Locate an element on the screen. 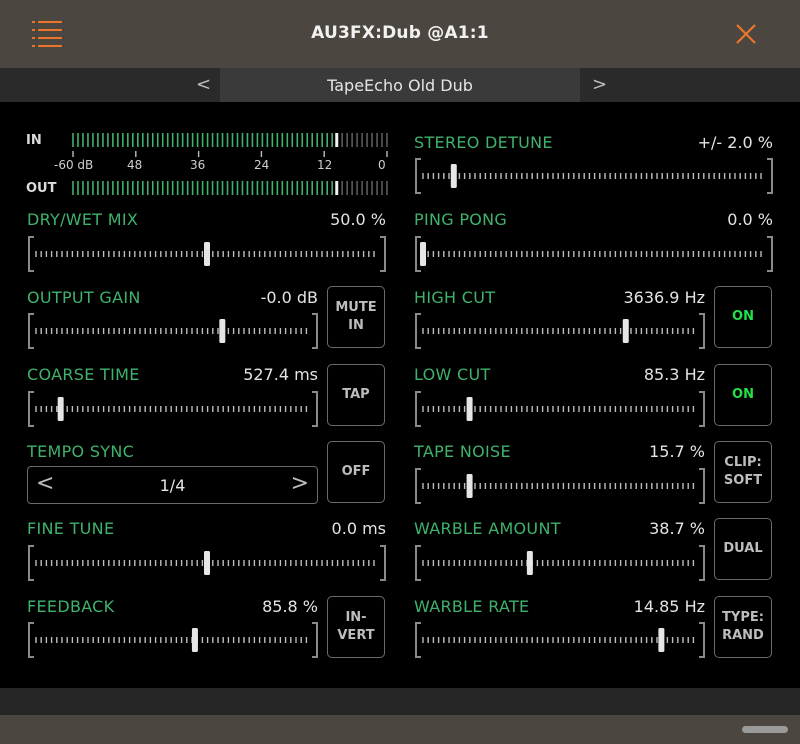  sync-toggle-label: OFF is located at coordinates (356, 471).